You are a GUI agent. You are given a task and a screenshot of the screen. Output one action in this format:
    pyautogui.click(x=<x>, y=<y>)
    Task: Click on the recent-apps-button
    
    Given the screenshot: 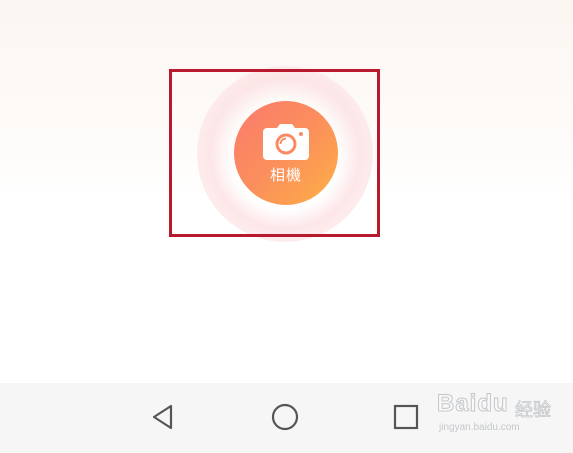 What is the action you would take?
    pyautogui.click(x=406, y=417)
    